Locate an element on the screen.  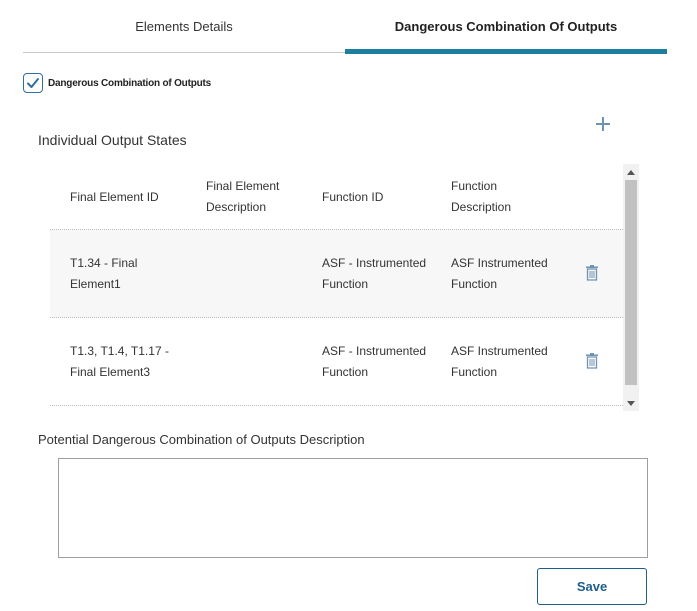
header-final-element-id: Final Element ID is located at coordinates (114, 196).